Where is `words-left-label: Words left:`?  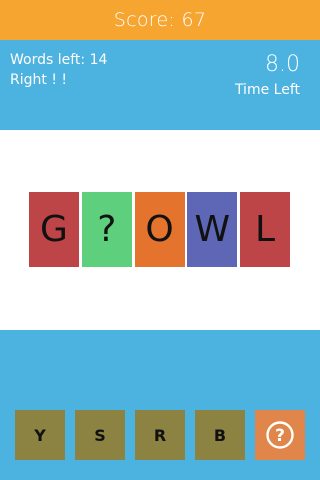
words-left-label: Words left: is located at coordinates (48, 60).